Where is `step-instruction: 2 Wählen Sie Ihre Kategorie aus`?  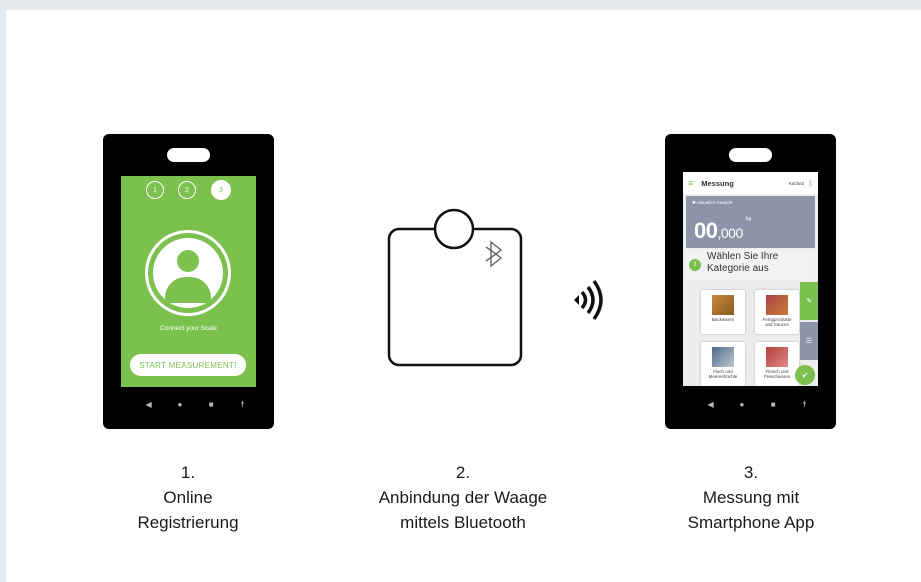
step-instruction: 2 Wählen Sie Ihre Kategorie aus is located at coordinates (750, 265).